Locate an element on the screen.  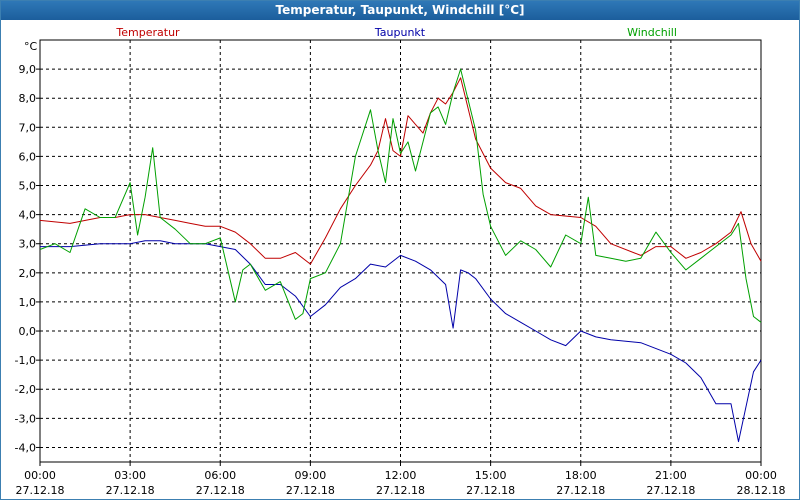
y-tick-label: -2,0 is located at coordinates (25, 389).